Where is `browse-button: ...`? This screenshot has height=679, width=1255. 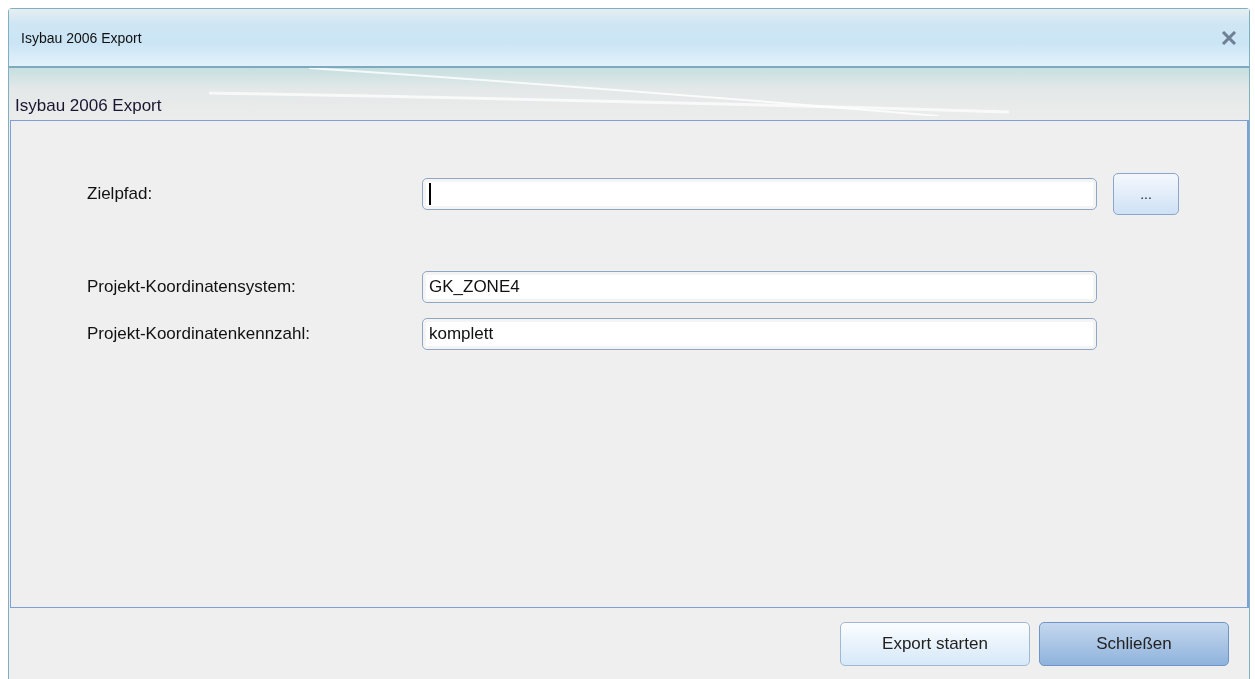 browse-button: ... is located at coordinates (1146, 194).